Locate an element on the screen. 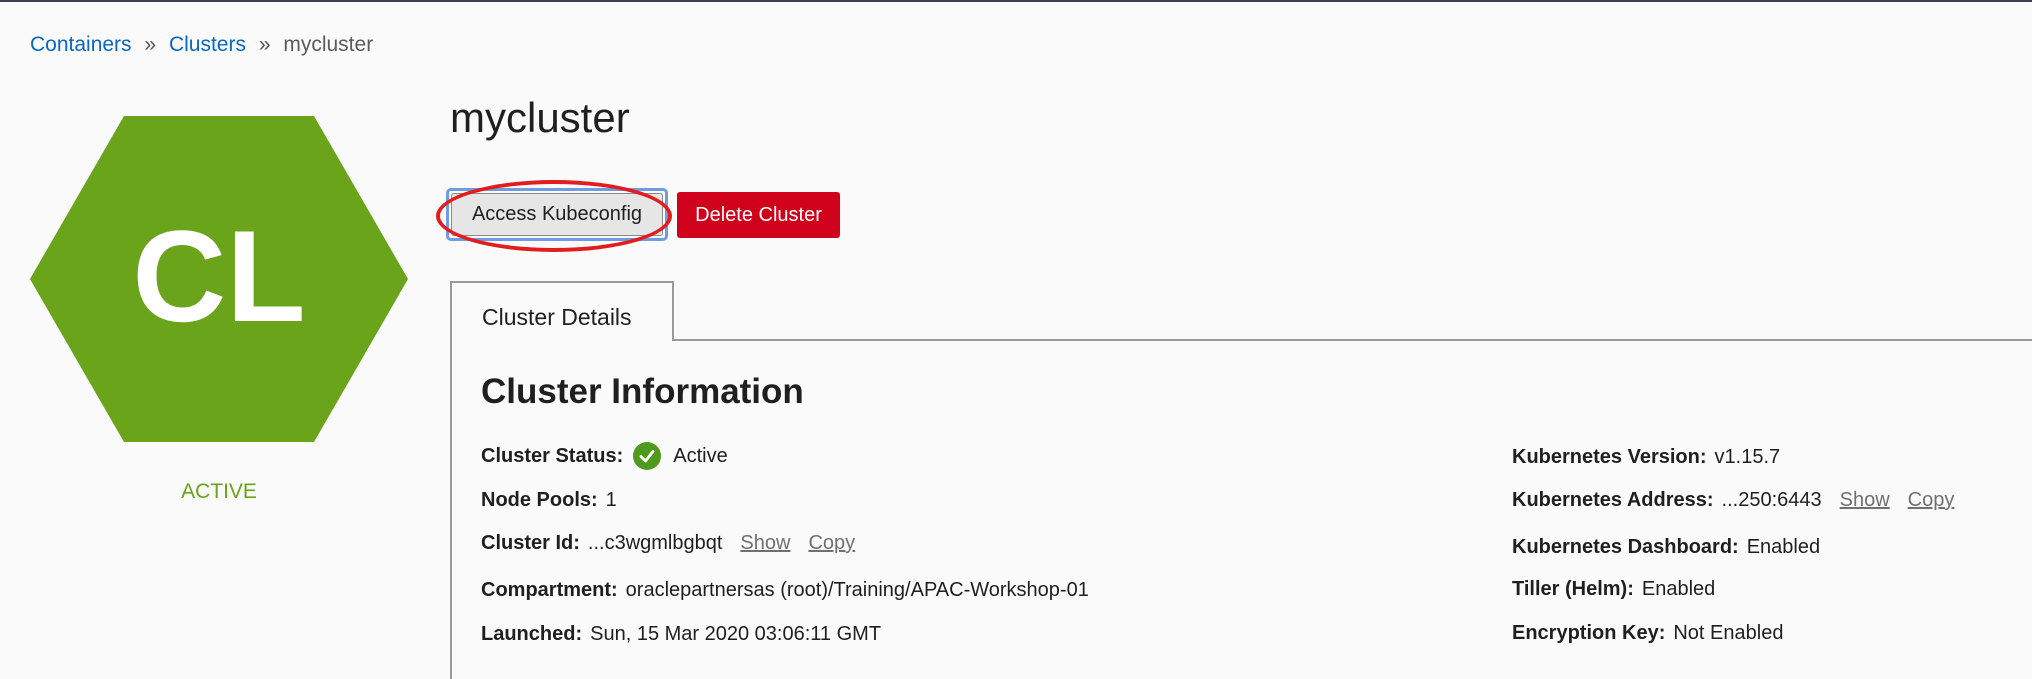 This screenshot has height=679, width=2032. page-title: mycluster is located at coordinates (540, 117).